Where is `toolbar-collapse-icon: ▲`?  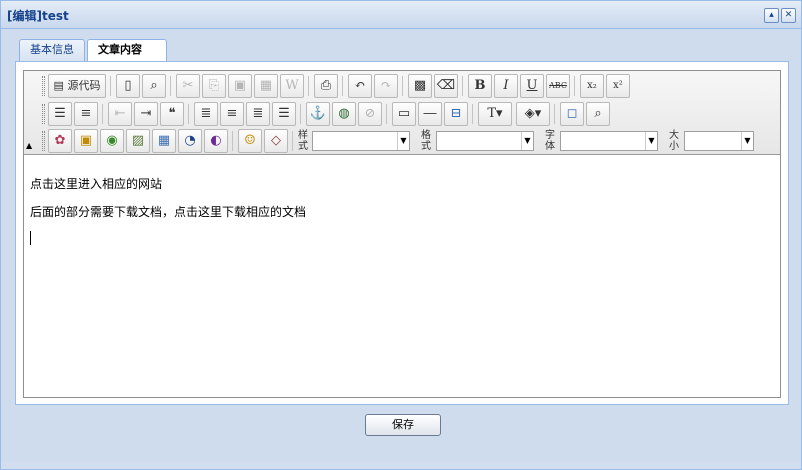 toolbar-collapse-icon: ▲ is located at coordinates (29, 145).